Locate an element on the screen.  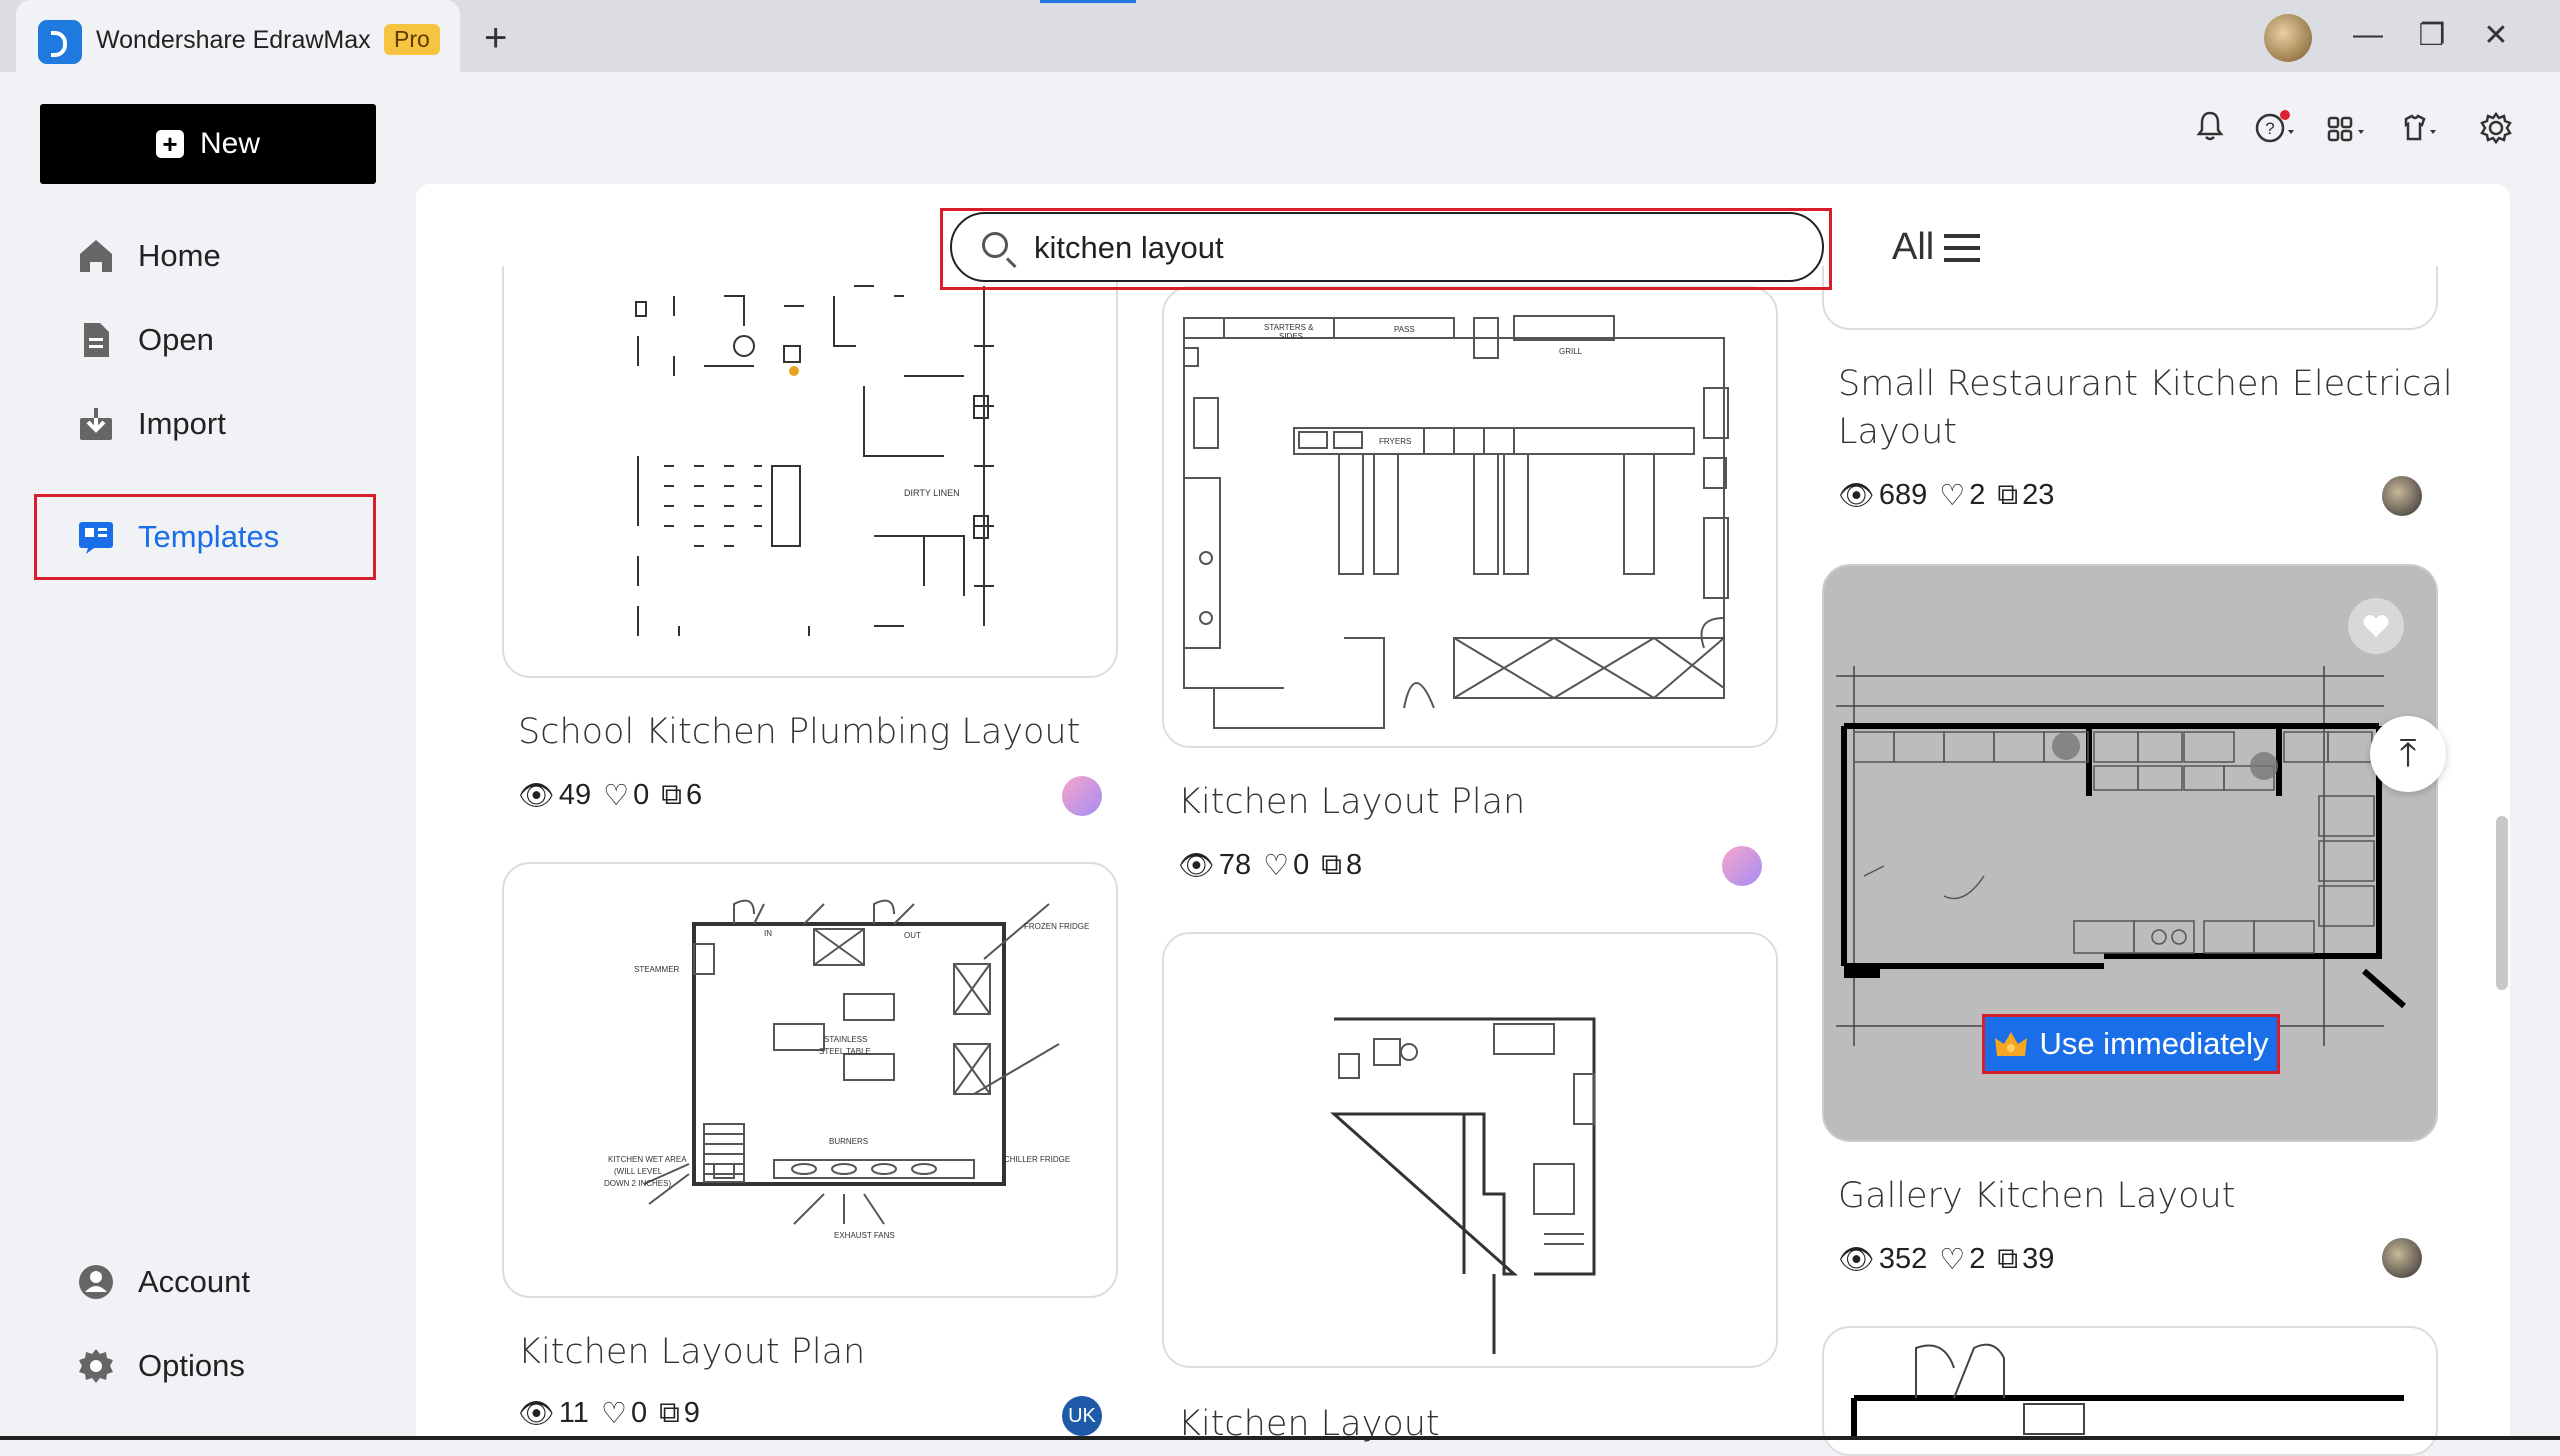
author-avatar: UK is located at coordinates (1082, 1416).